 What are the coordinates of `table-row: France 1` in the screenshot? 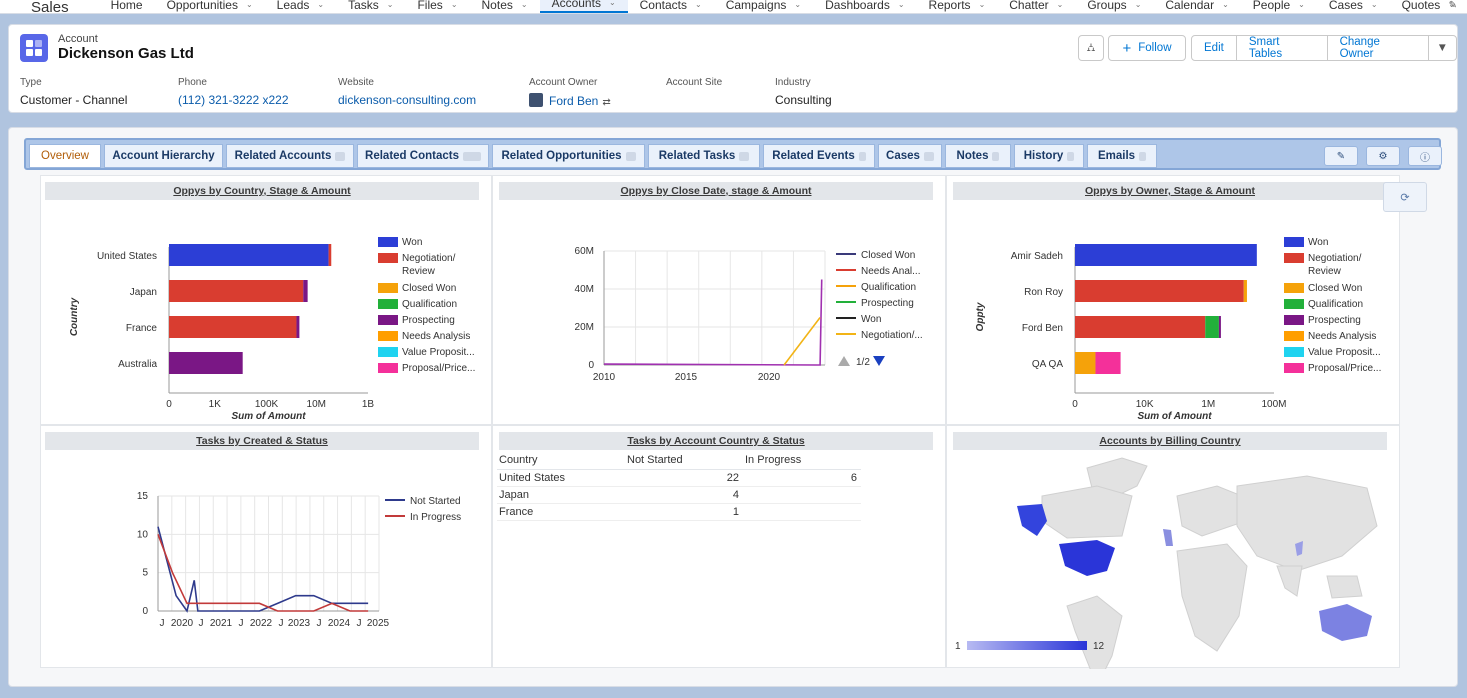 It's located at (679, 512).